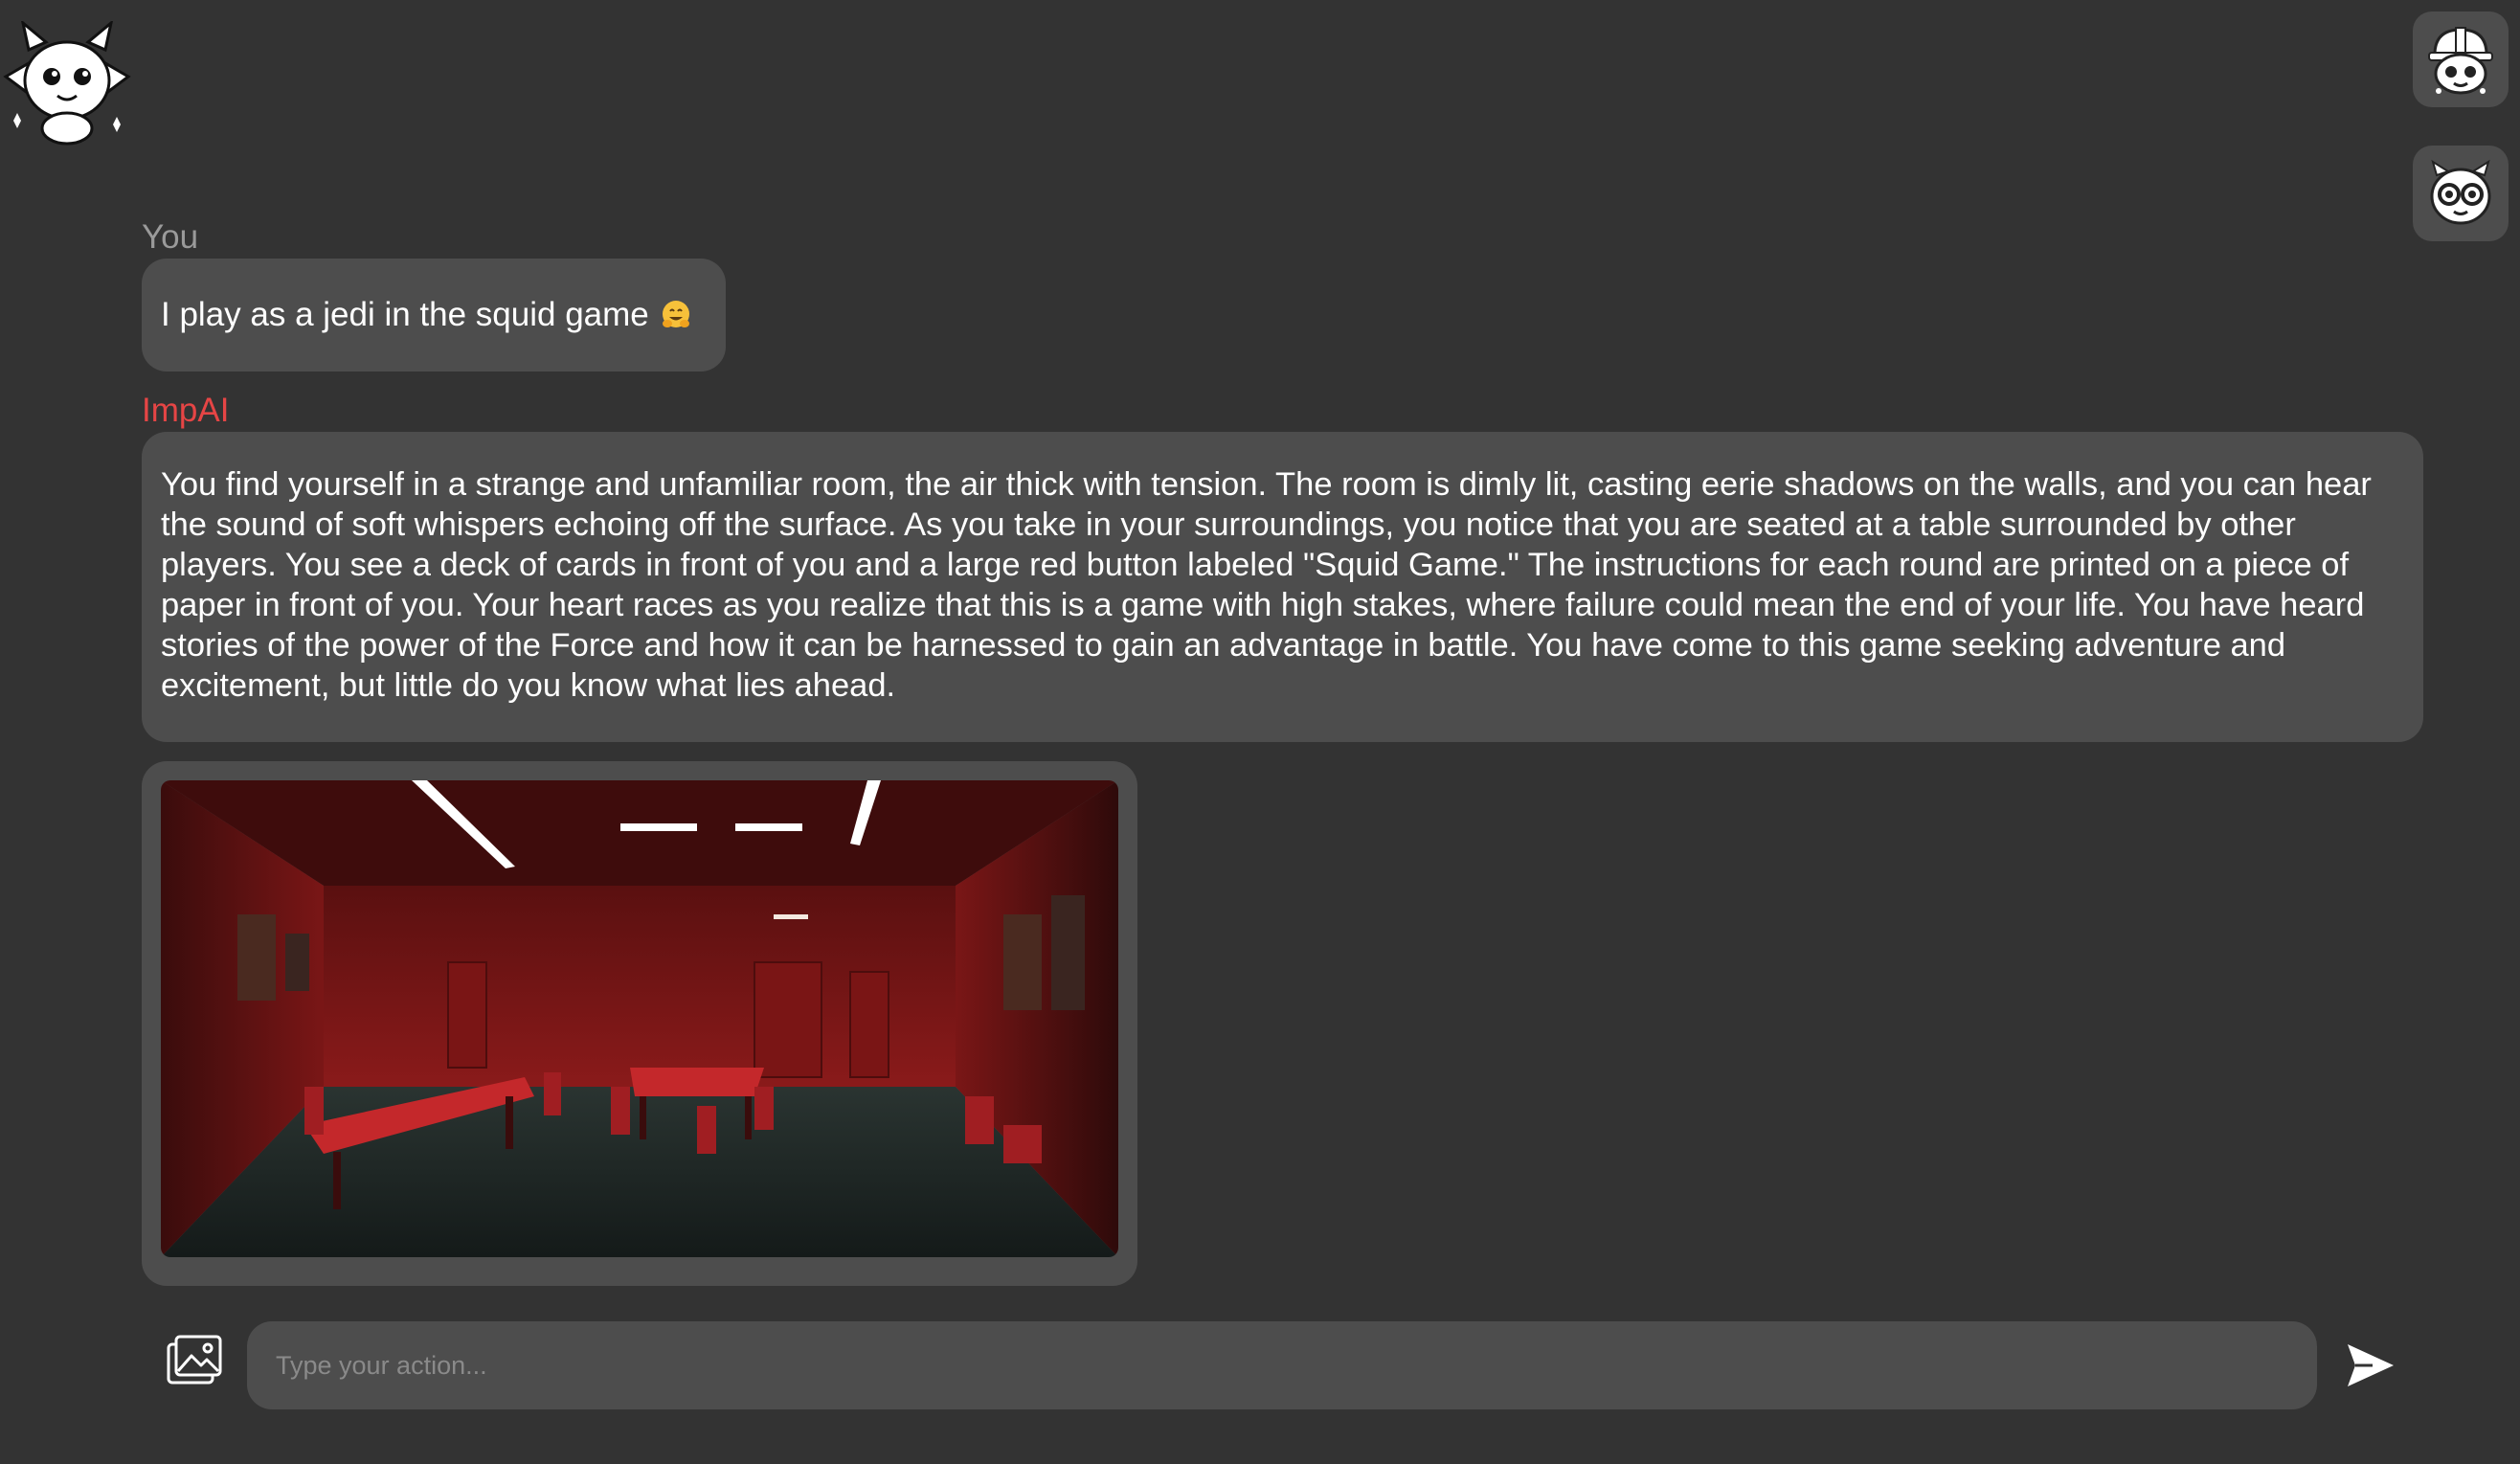 The height and width of the screenshot is (1464, 2520). Describe the element at coordinates (405, 314) in the screenshot. I see `user-message-text: I play as a jedi in the squid game` at that location.